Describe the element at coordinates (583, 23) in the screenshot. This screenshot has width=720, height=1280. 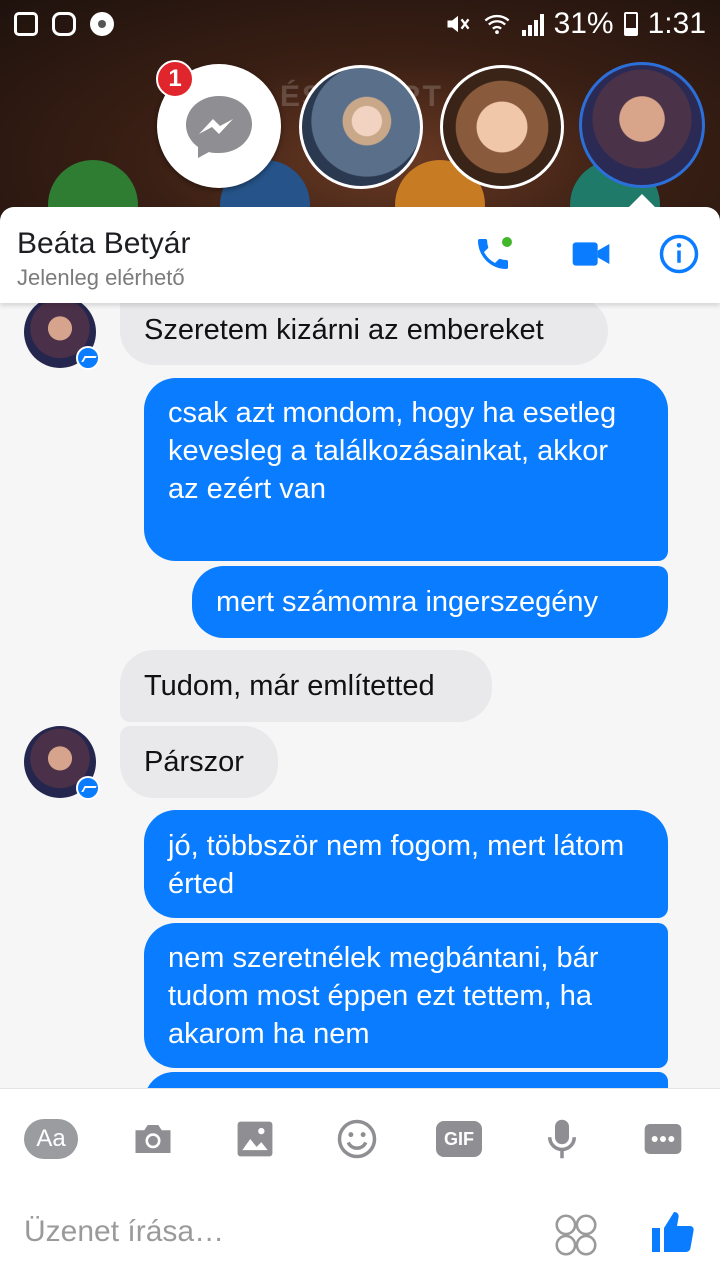
I see `battery-percent: 31%` at that location.